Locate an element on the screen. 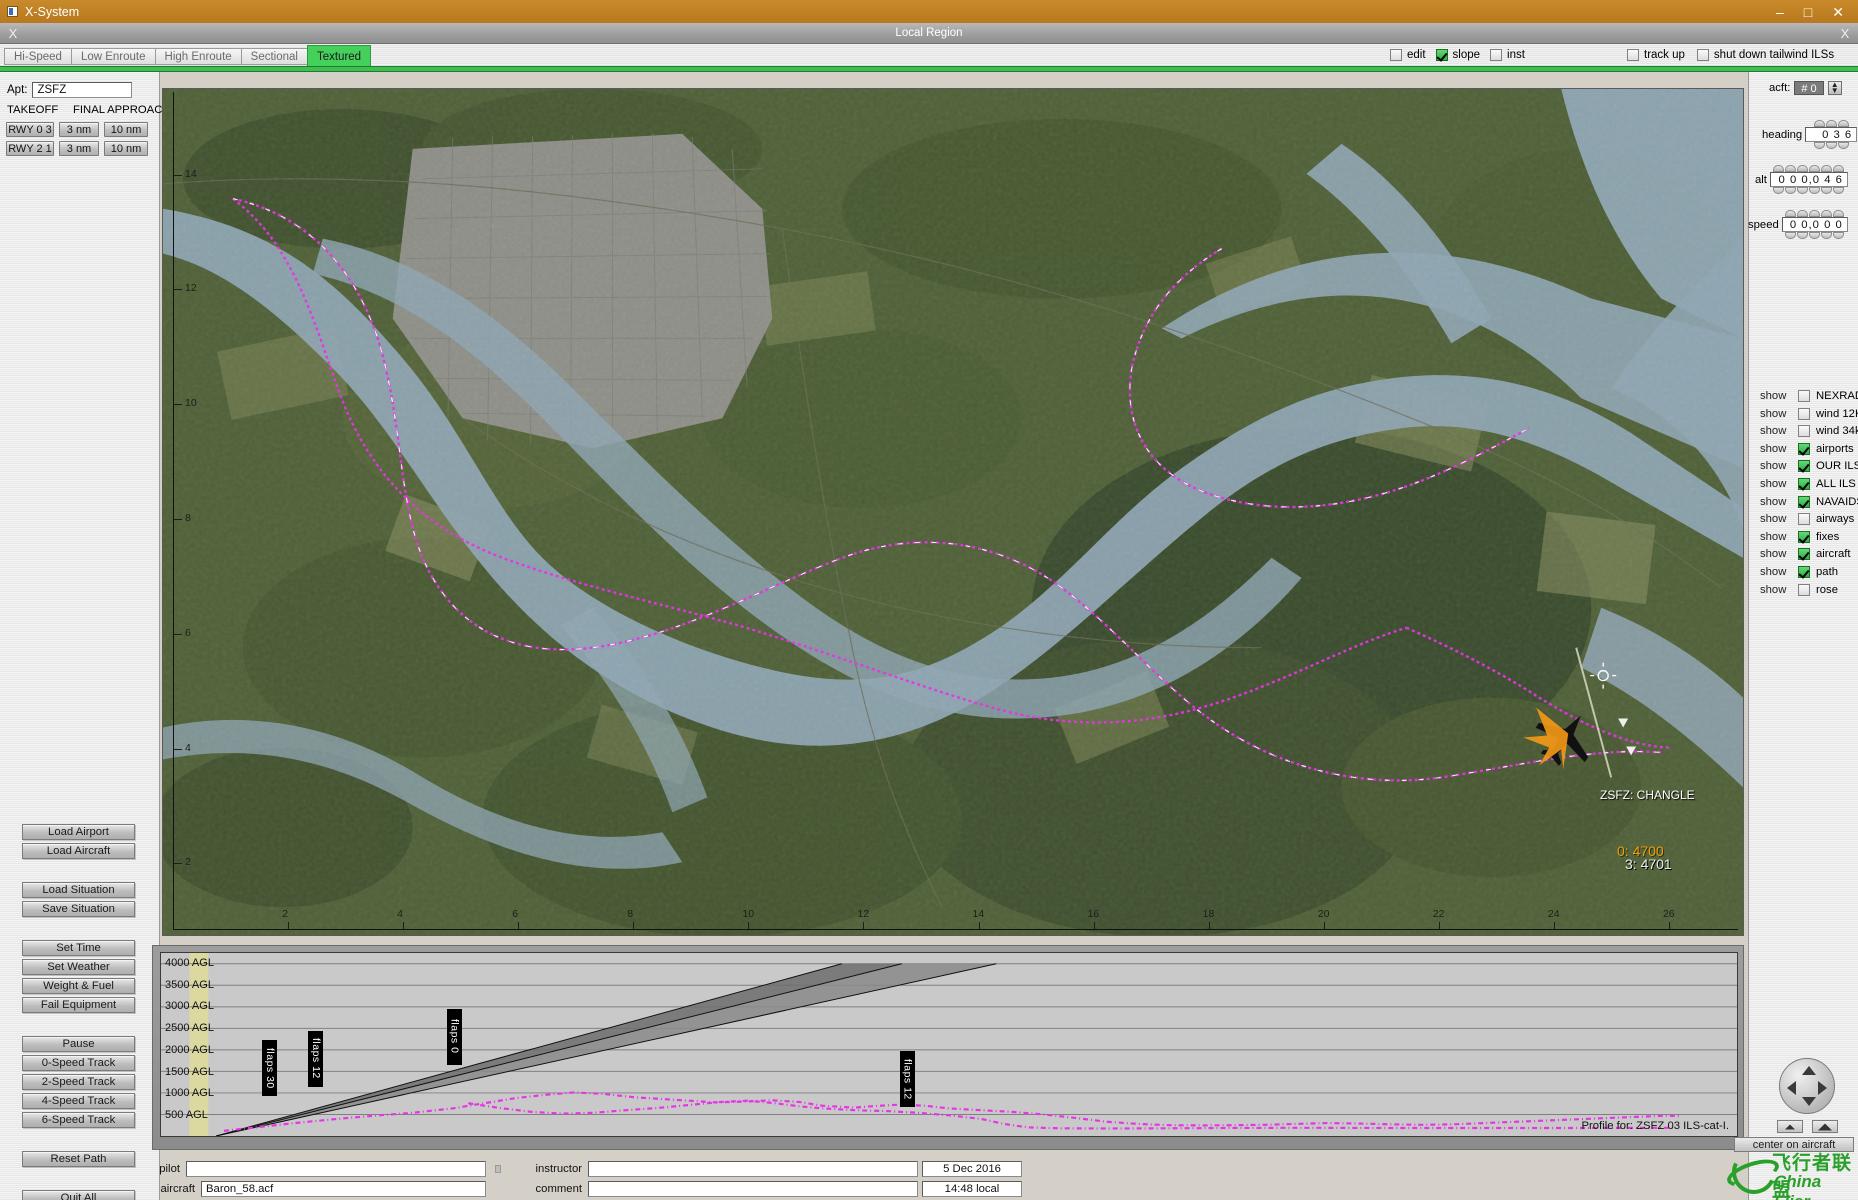 The width and height of the screenshot is (1858, 1200). layer-toggle-airways: show airways is located at coordinates (1809, 519).